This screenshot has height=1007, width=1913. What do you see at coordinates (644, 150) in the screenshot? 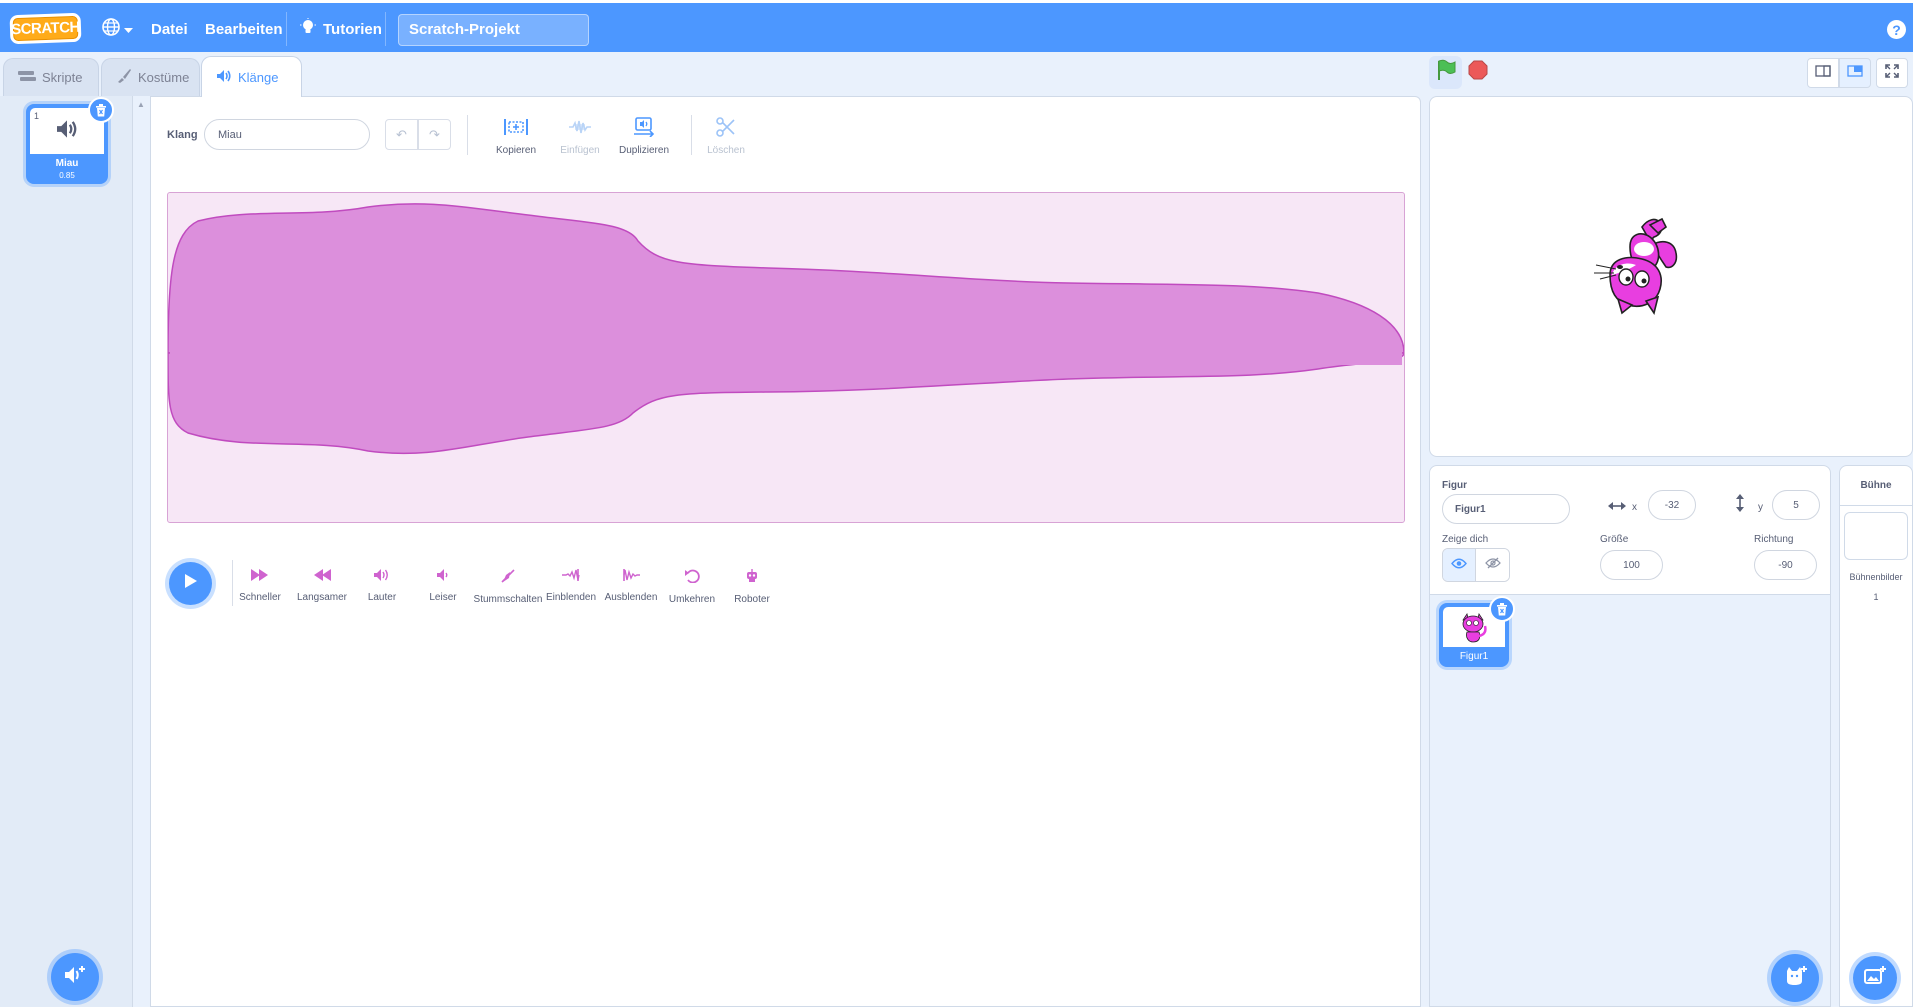
I see `duplicate-label: Duplizieren` at bounding box center [644, 150].